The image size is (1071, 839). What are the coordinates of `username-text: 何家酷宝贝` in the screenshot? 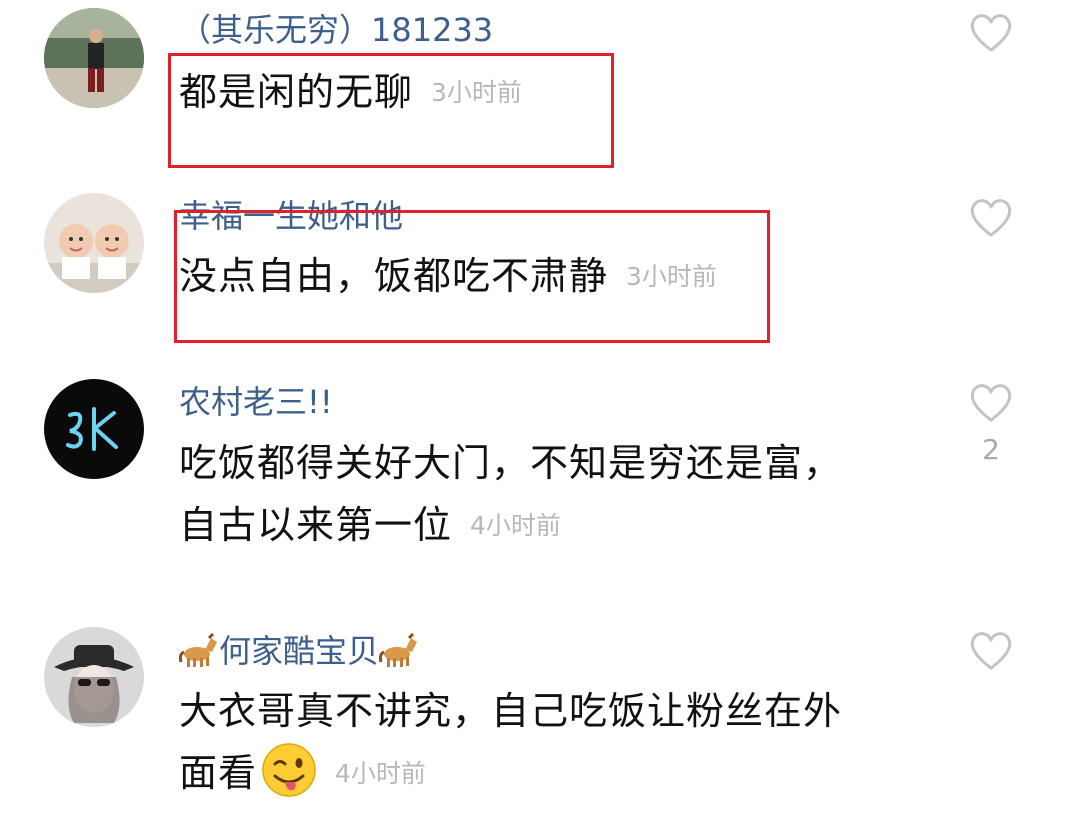 It's located at (299, 651).